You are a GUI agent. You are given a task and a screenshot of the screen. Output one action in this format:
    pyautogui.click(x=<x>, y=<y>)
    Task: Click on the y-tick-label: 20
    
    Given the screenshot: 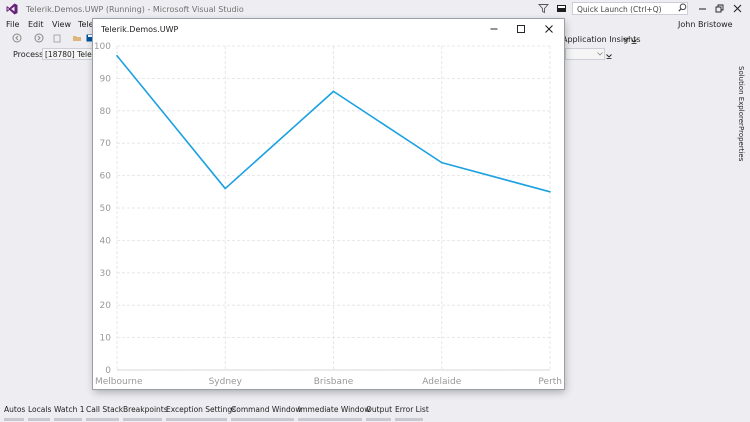 What is the action you would take?
    pyautogui.click(x=106, y=306)
    